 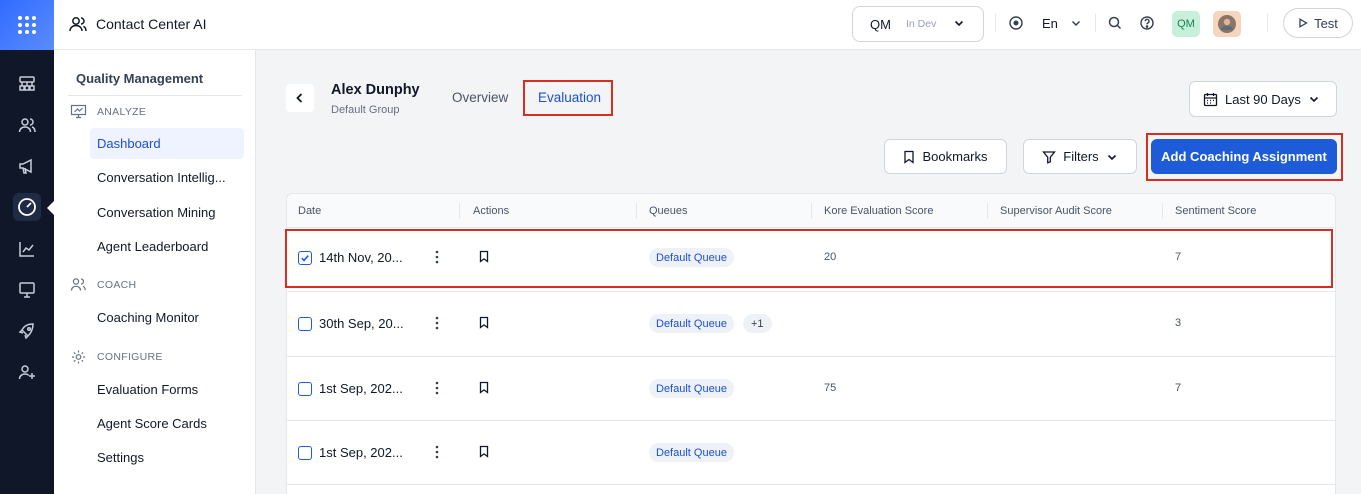 I want to click on help-icon, so click(x=1147, y=23).